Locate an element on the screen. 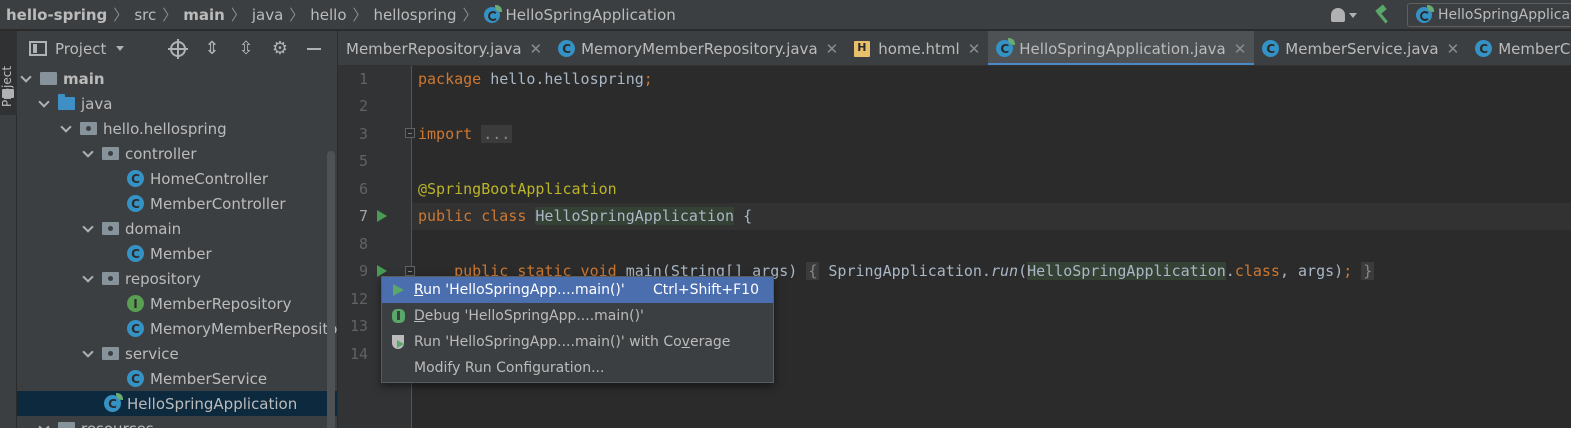 This screenshot has width=1571, height=428. tree-item-domain: domain is located at coordinates (177, 228).